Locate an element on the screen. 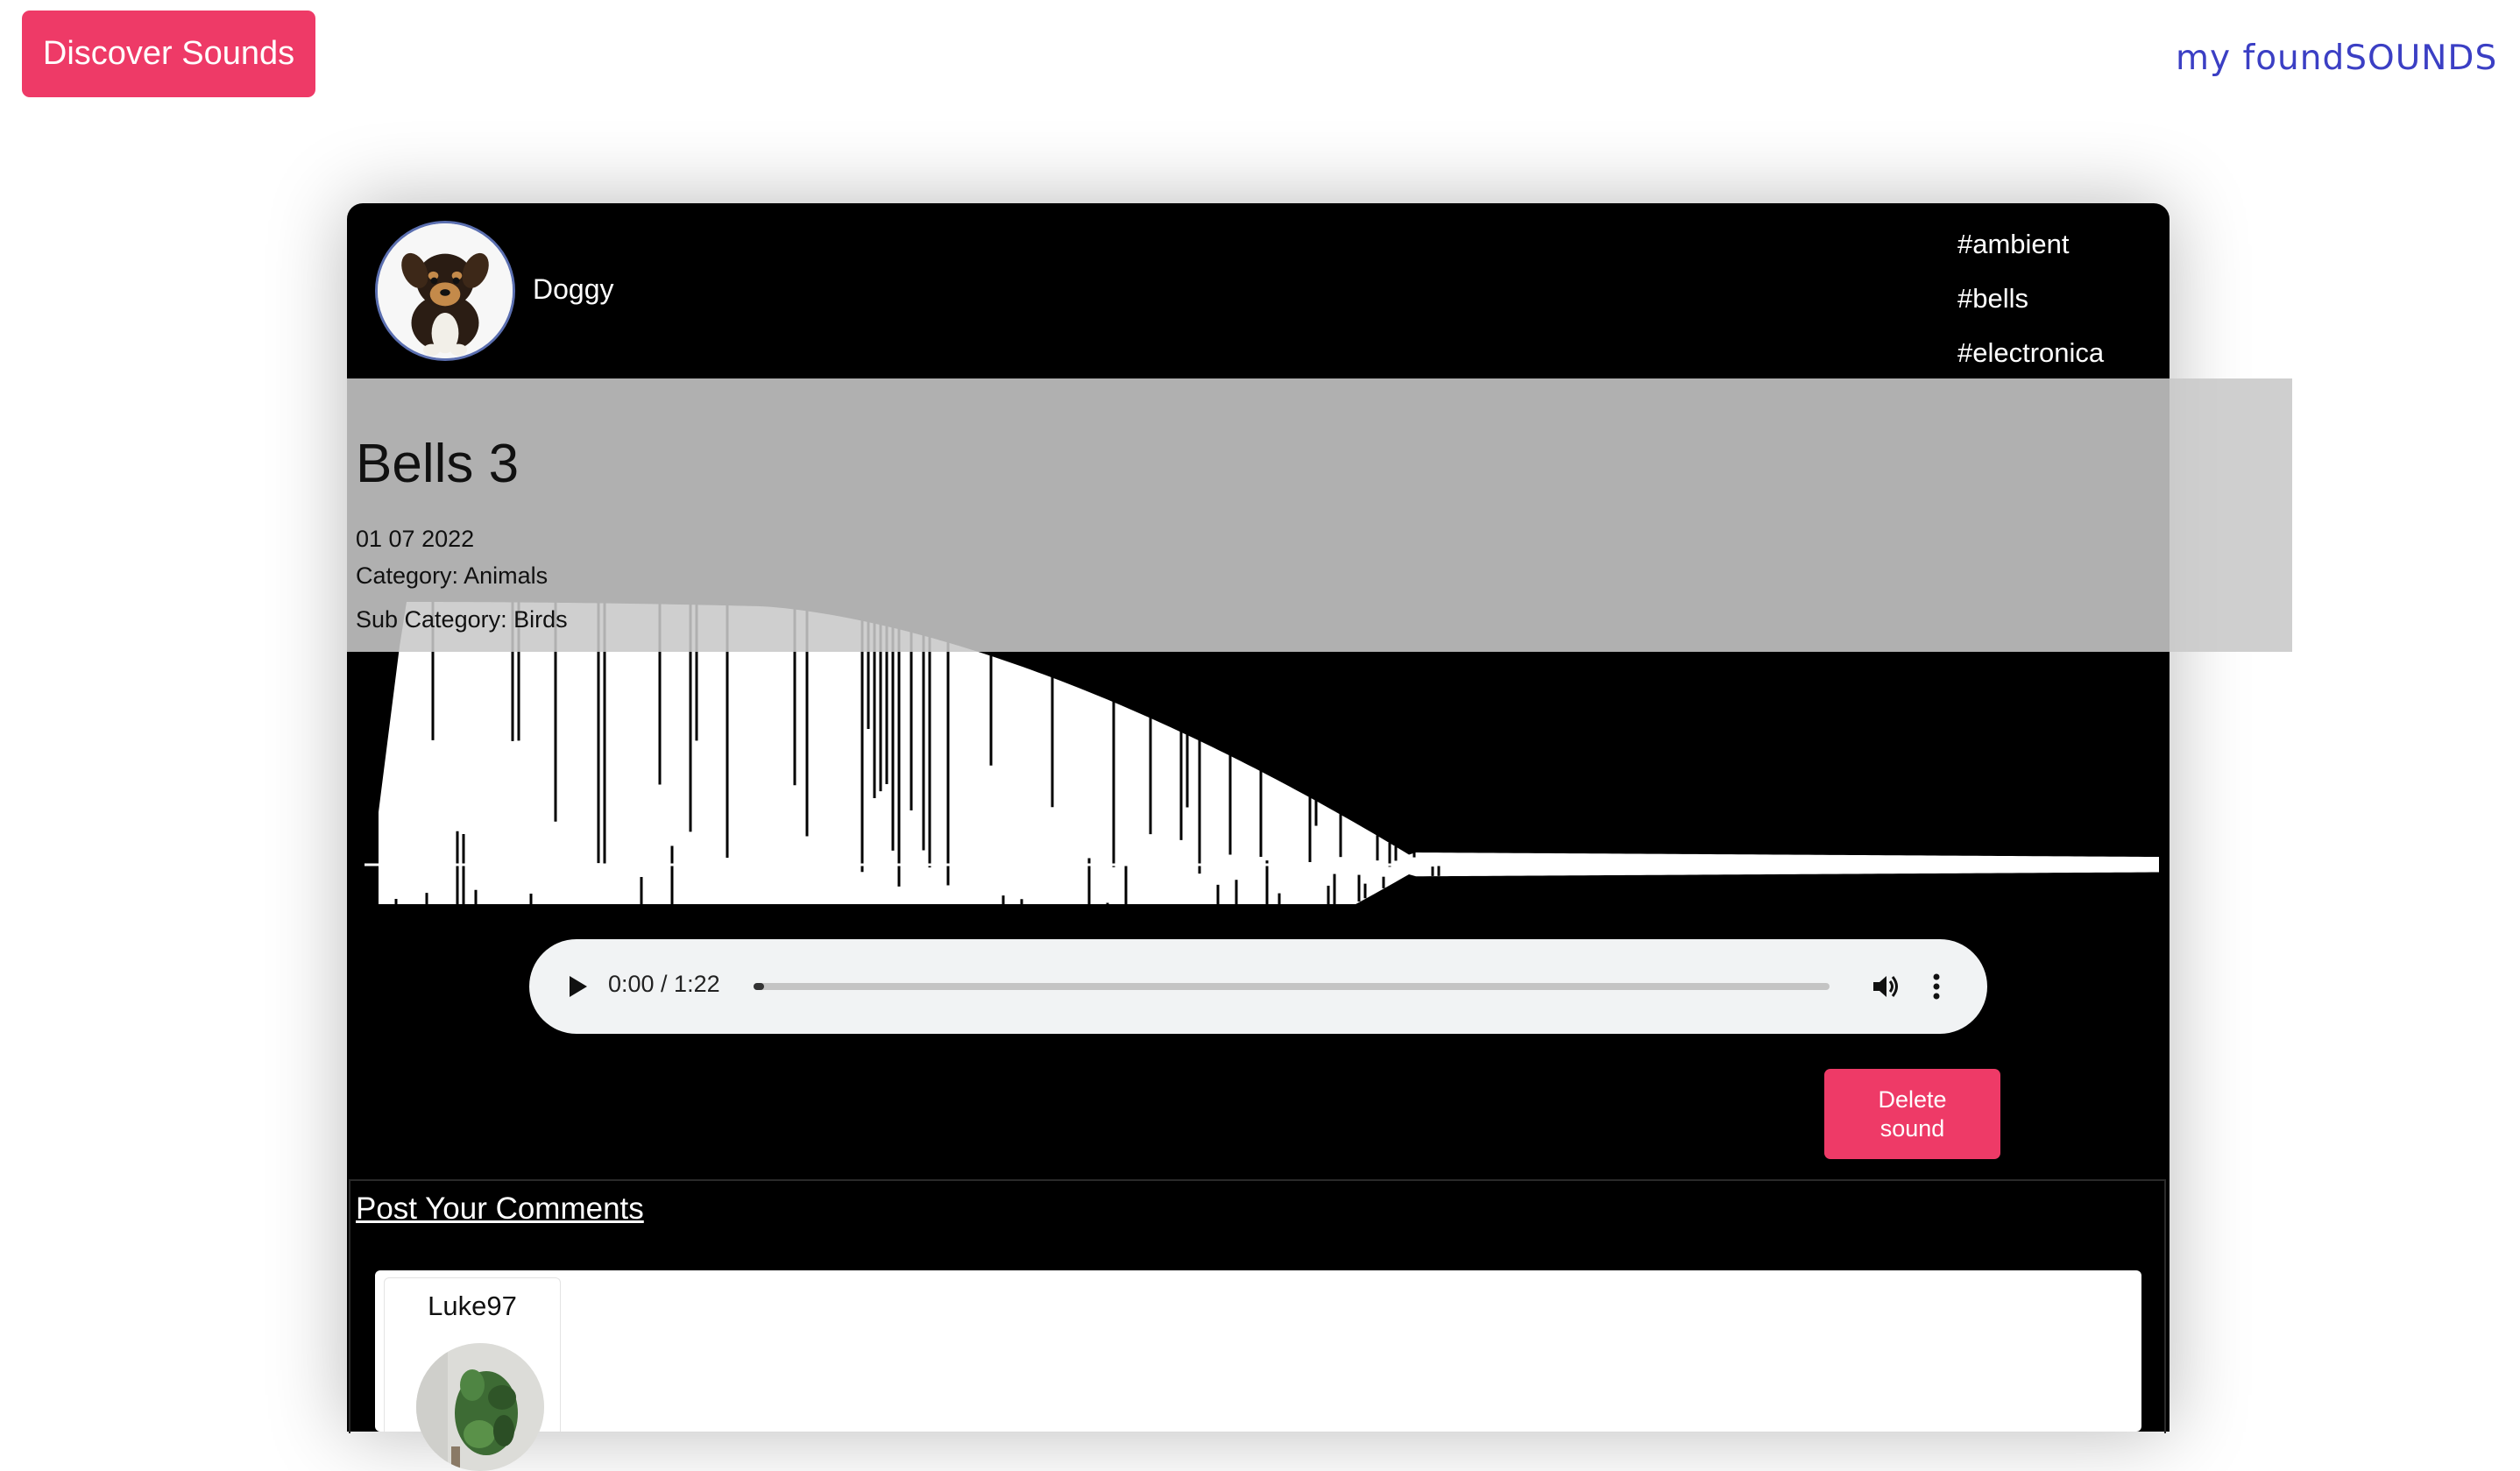 This screenshot has width=2520, height=1471. discover-sounds-button: Discover Sounds is located at coordinates (168, 54).